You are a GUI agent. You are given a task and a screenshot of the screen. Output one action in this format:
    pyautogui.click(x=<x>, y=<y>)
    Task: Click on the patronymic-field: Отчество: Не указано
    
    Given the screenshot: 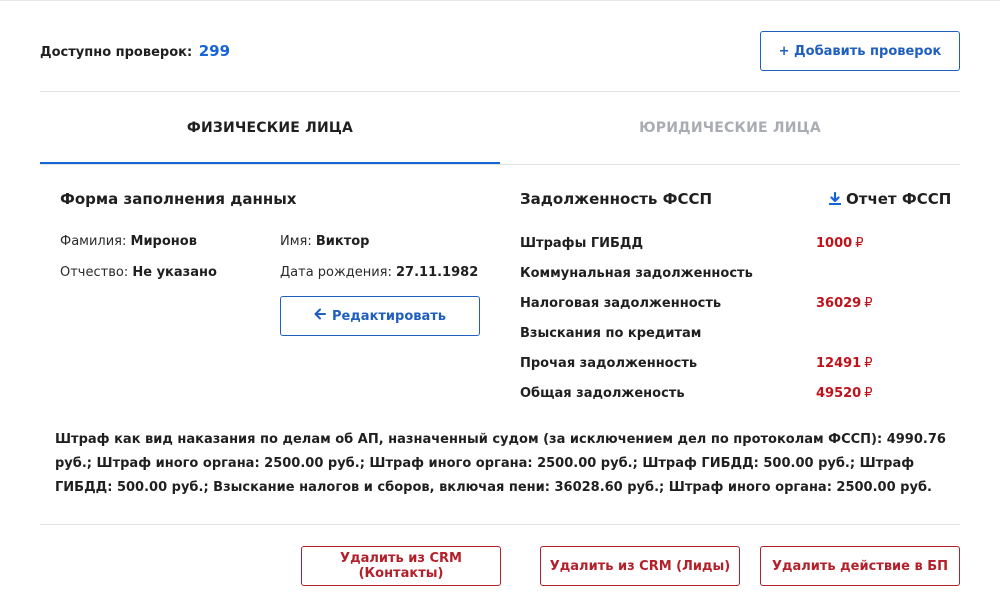 What is the action you would take?
    pyautogui.click(x=138, y=272)
    